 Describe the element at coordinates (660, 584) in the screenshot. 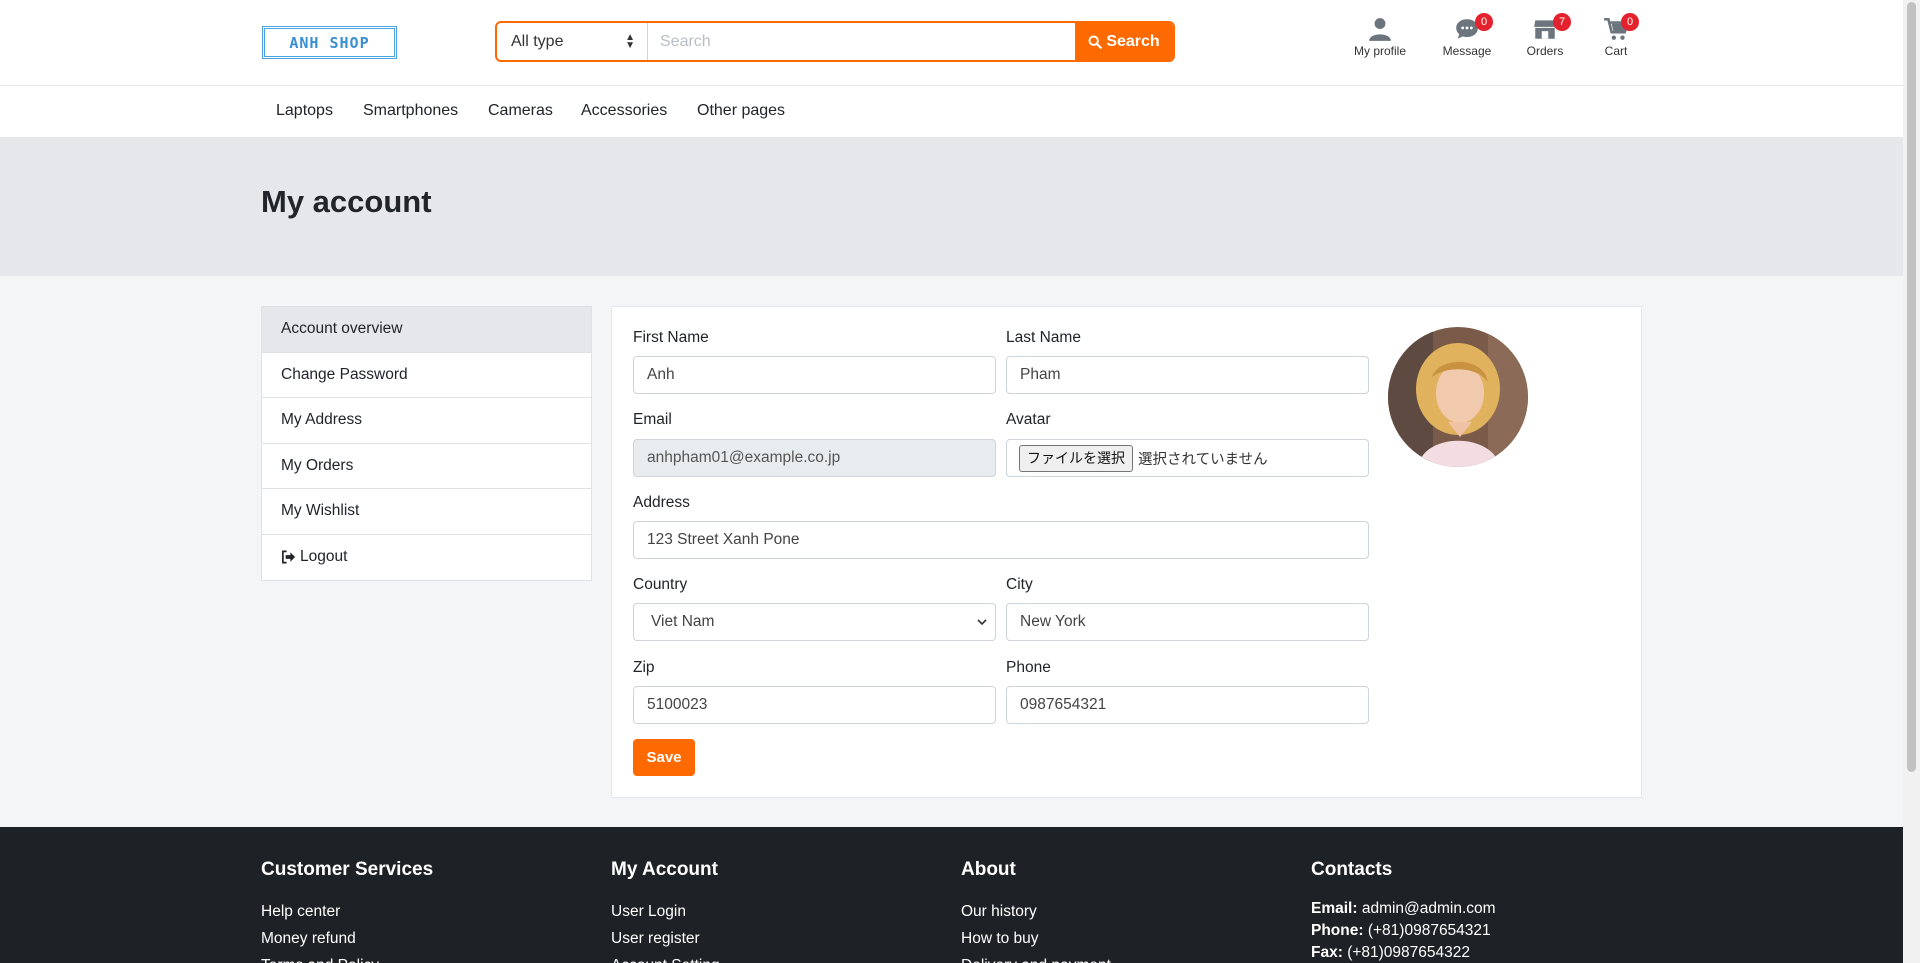

I see `country-label: Country` at that location.